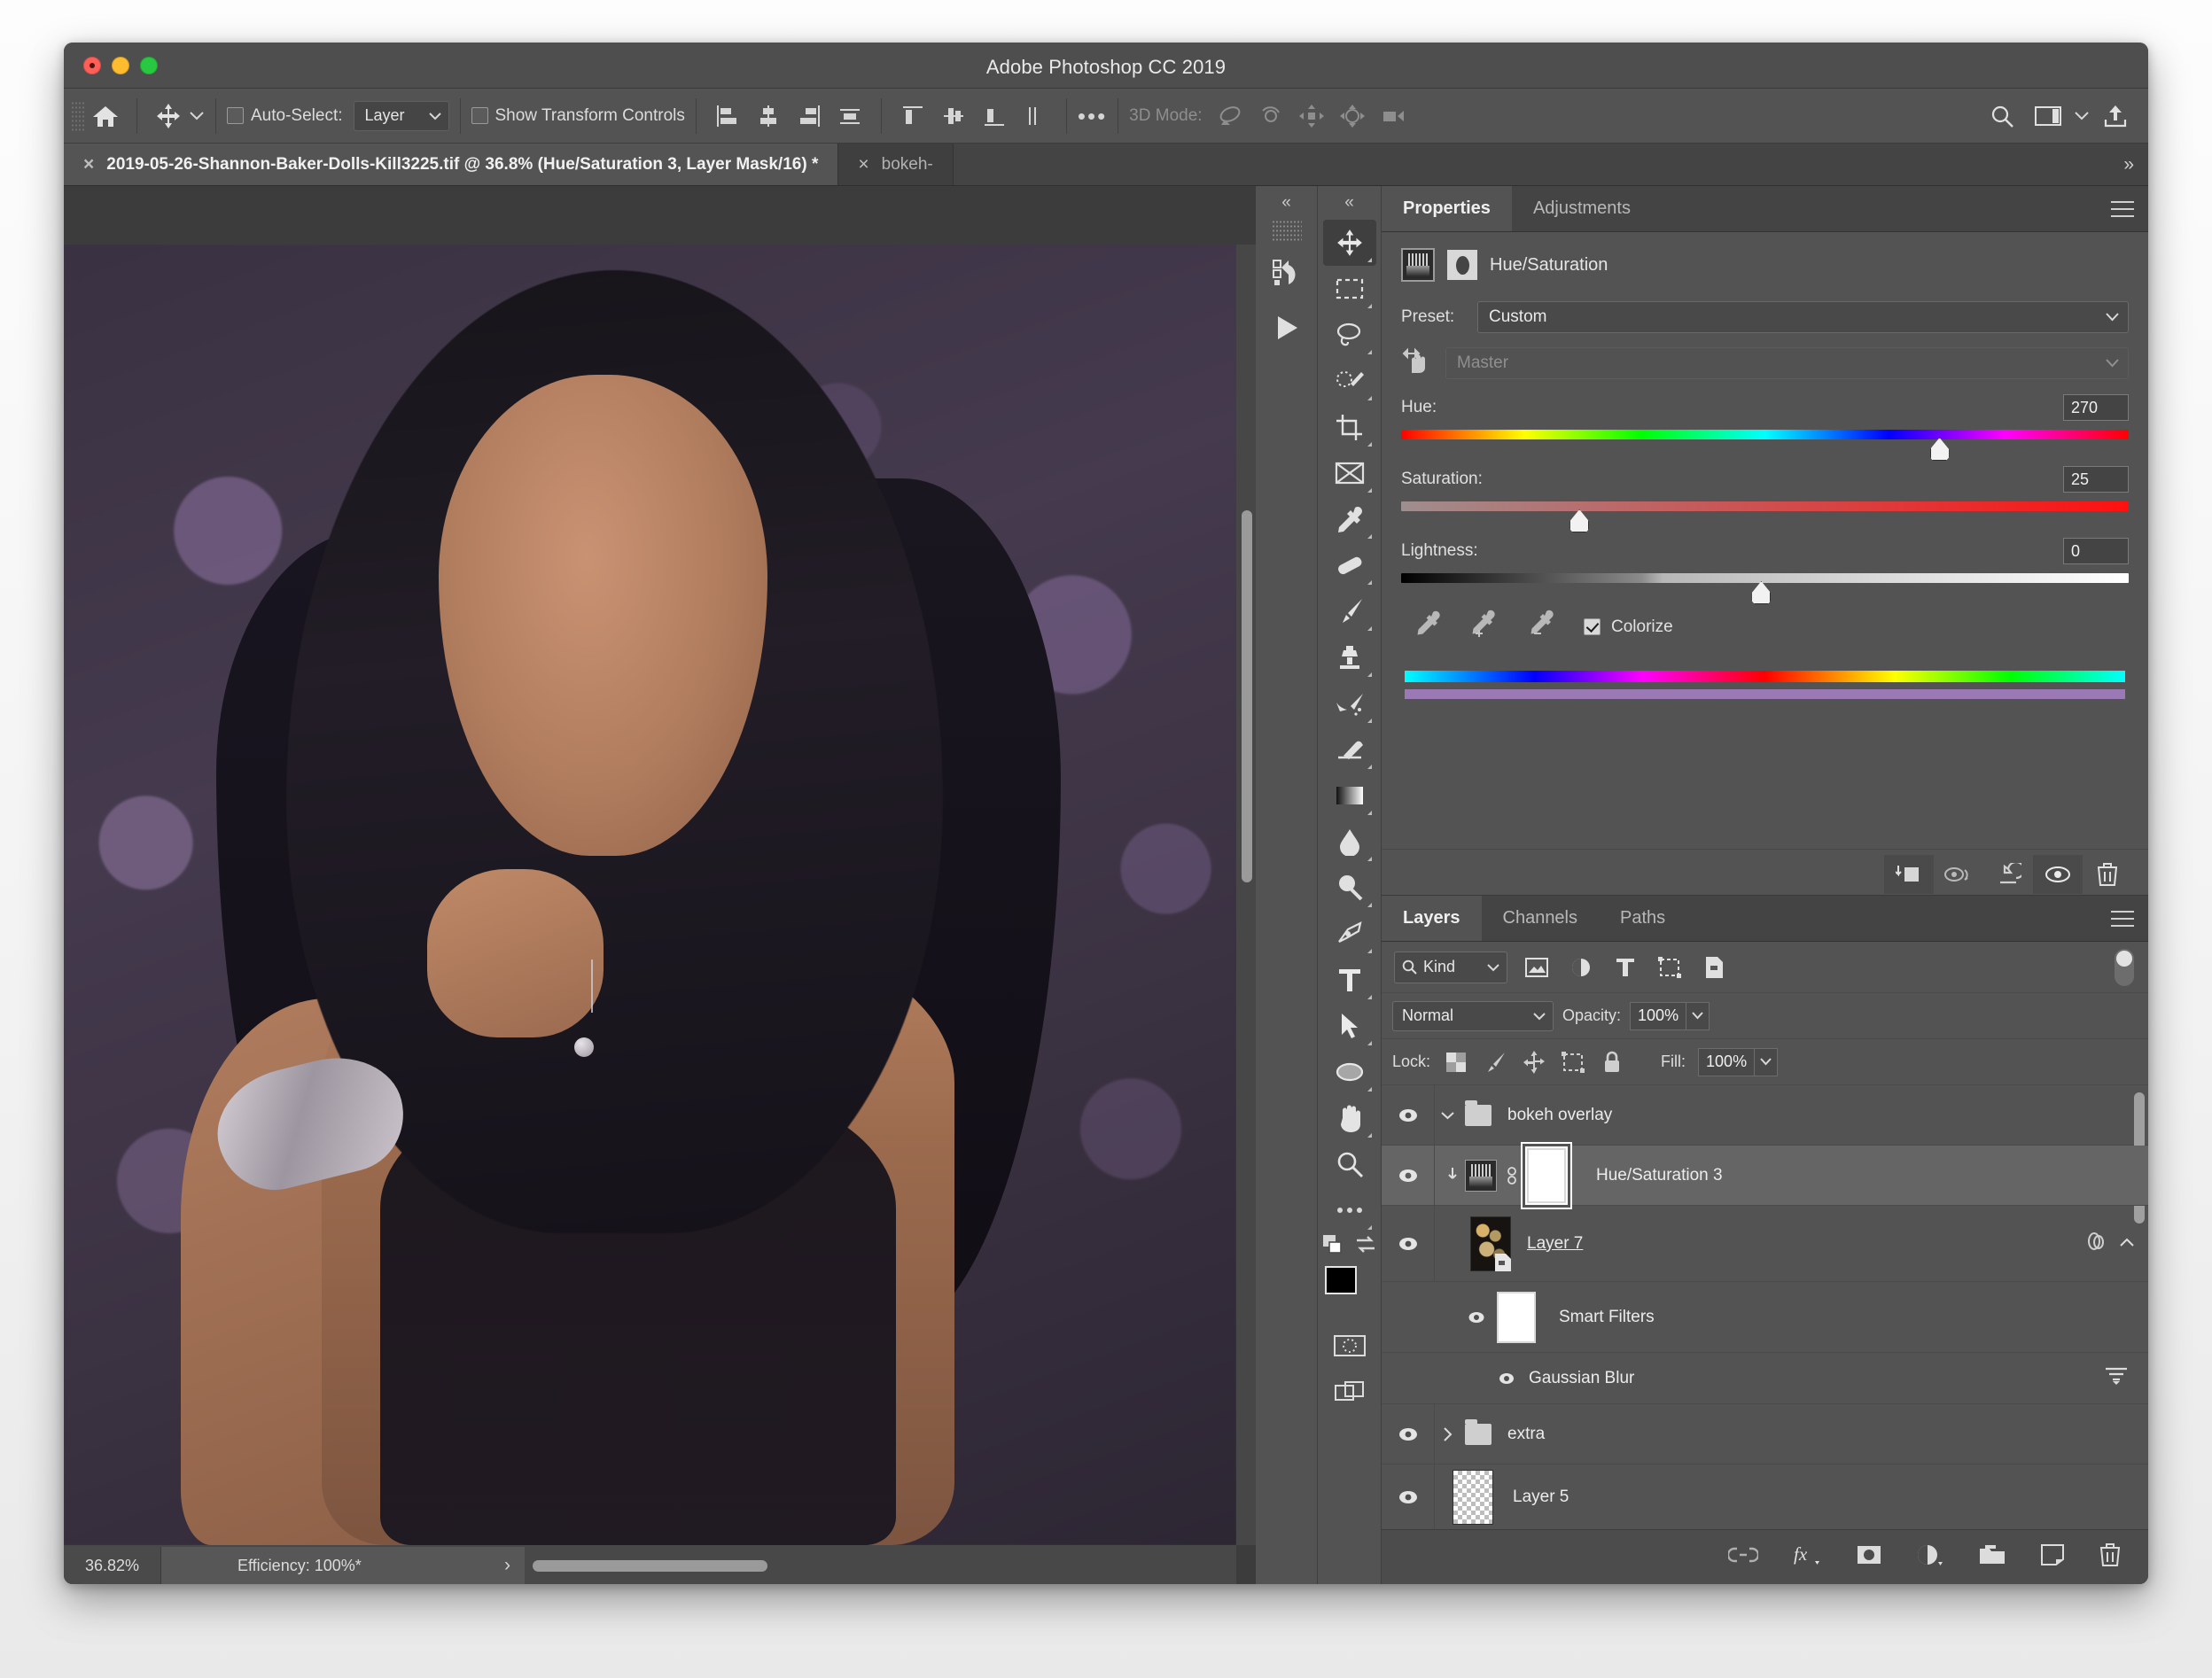  Describe the element at coordinates (2122, 209) in the screenshot. I see `properties-panel-menu-icon` at that location.